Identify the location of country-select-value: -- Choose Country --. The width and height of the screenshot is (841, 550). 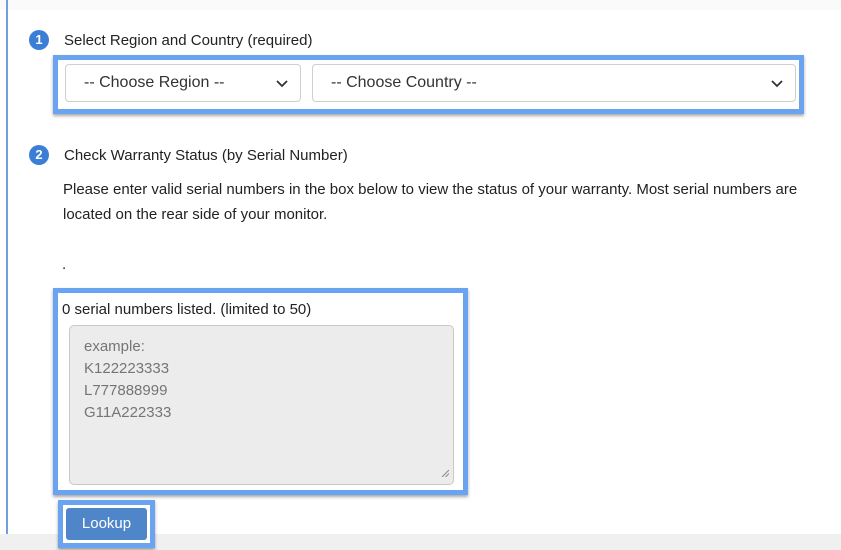
(404, 82).